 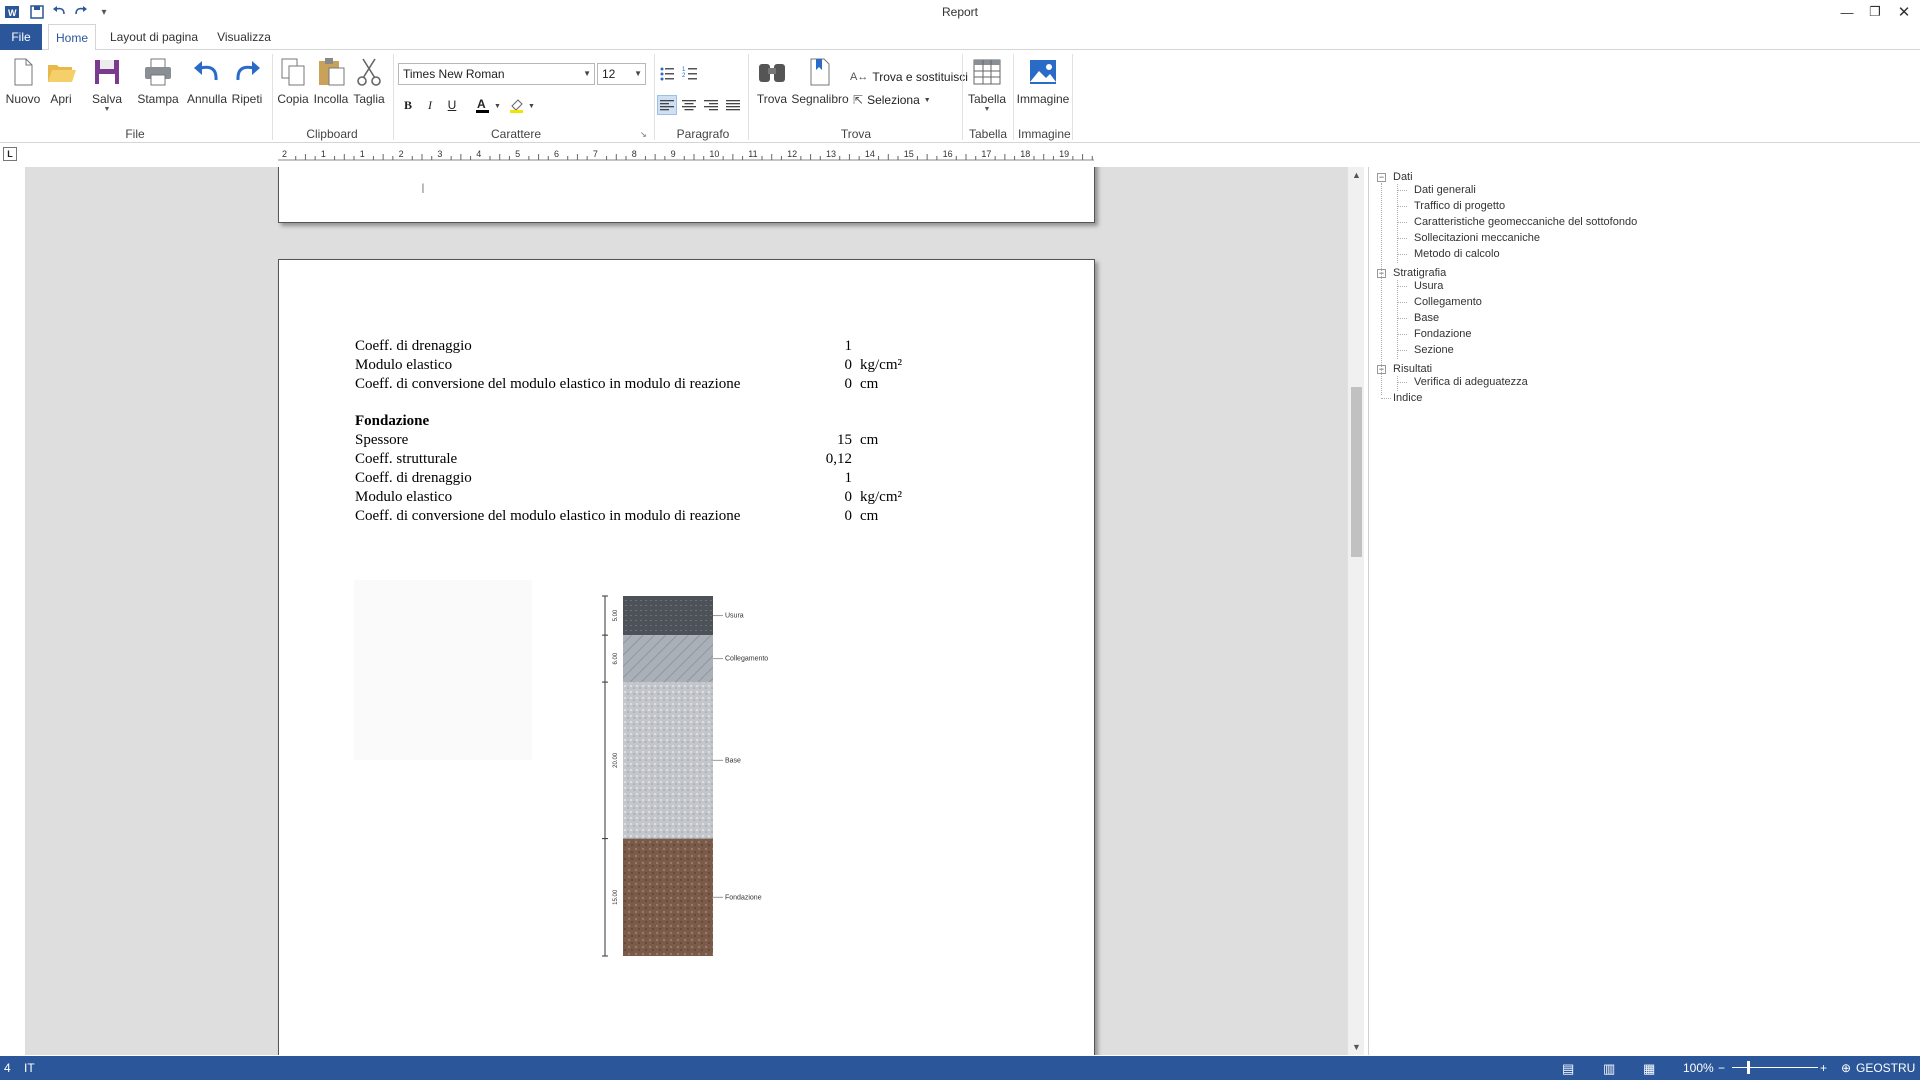 What do you see at coordinates (595, 154) in the screenshot?
I see `ruler-tick-label: 7` at bounding box center [595, 154].